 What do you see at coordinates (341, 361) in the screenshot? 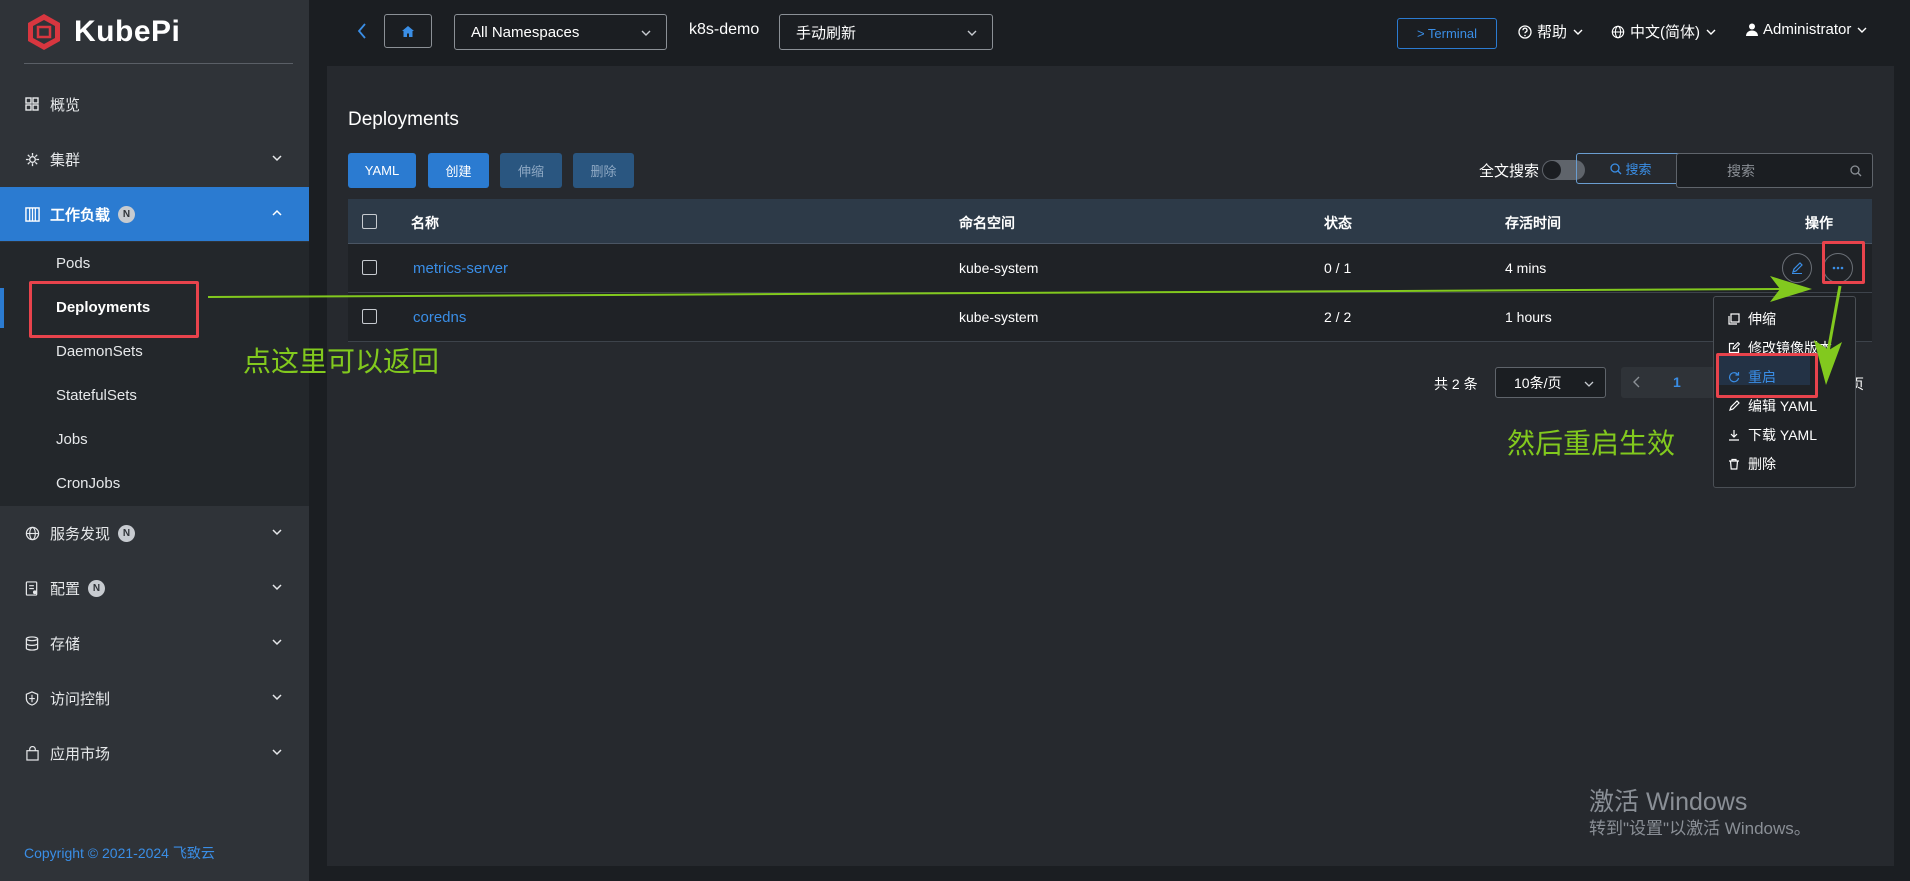
I see `annotation-back-hint: 点这里可以返回` at bounding box center [341, 361].